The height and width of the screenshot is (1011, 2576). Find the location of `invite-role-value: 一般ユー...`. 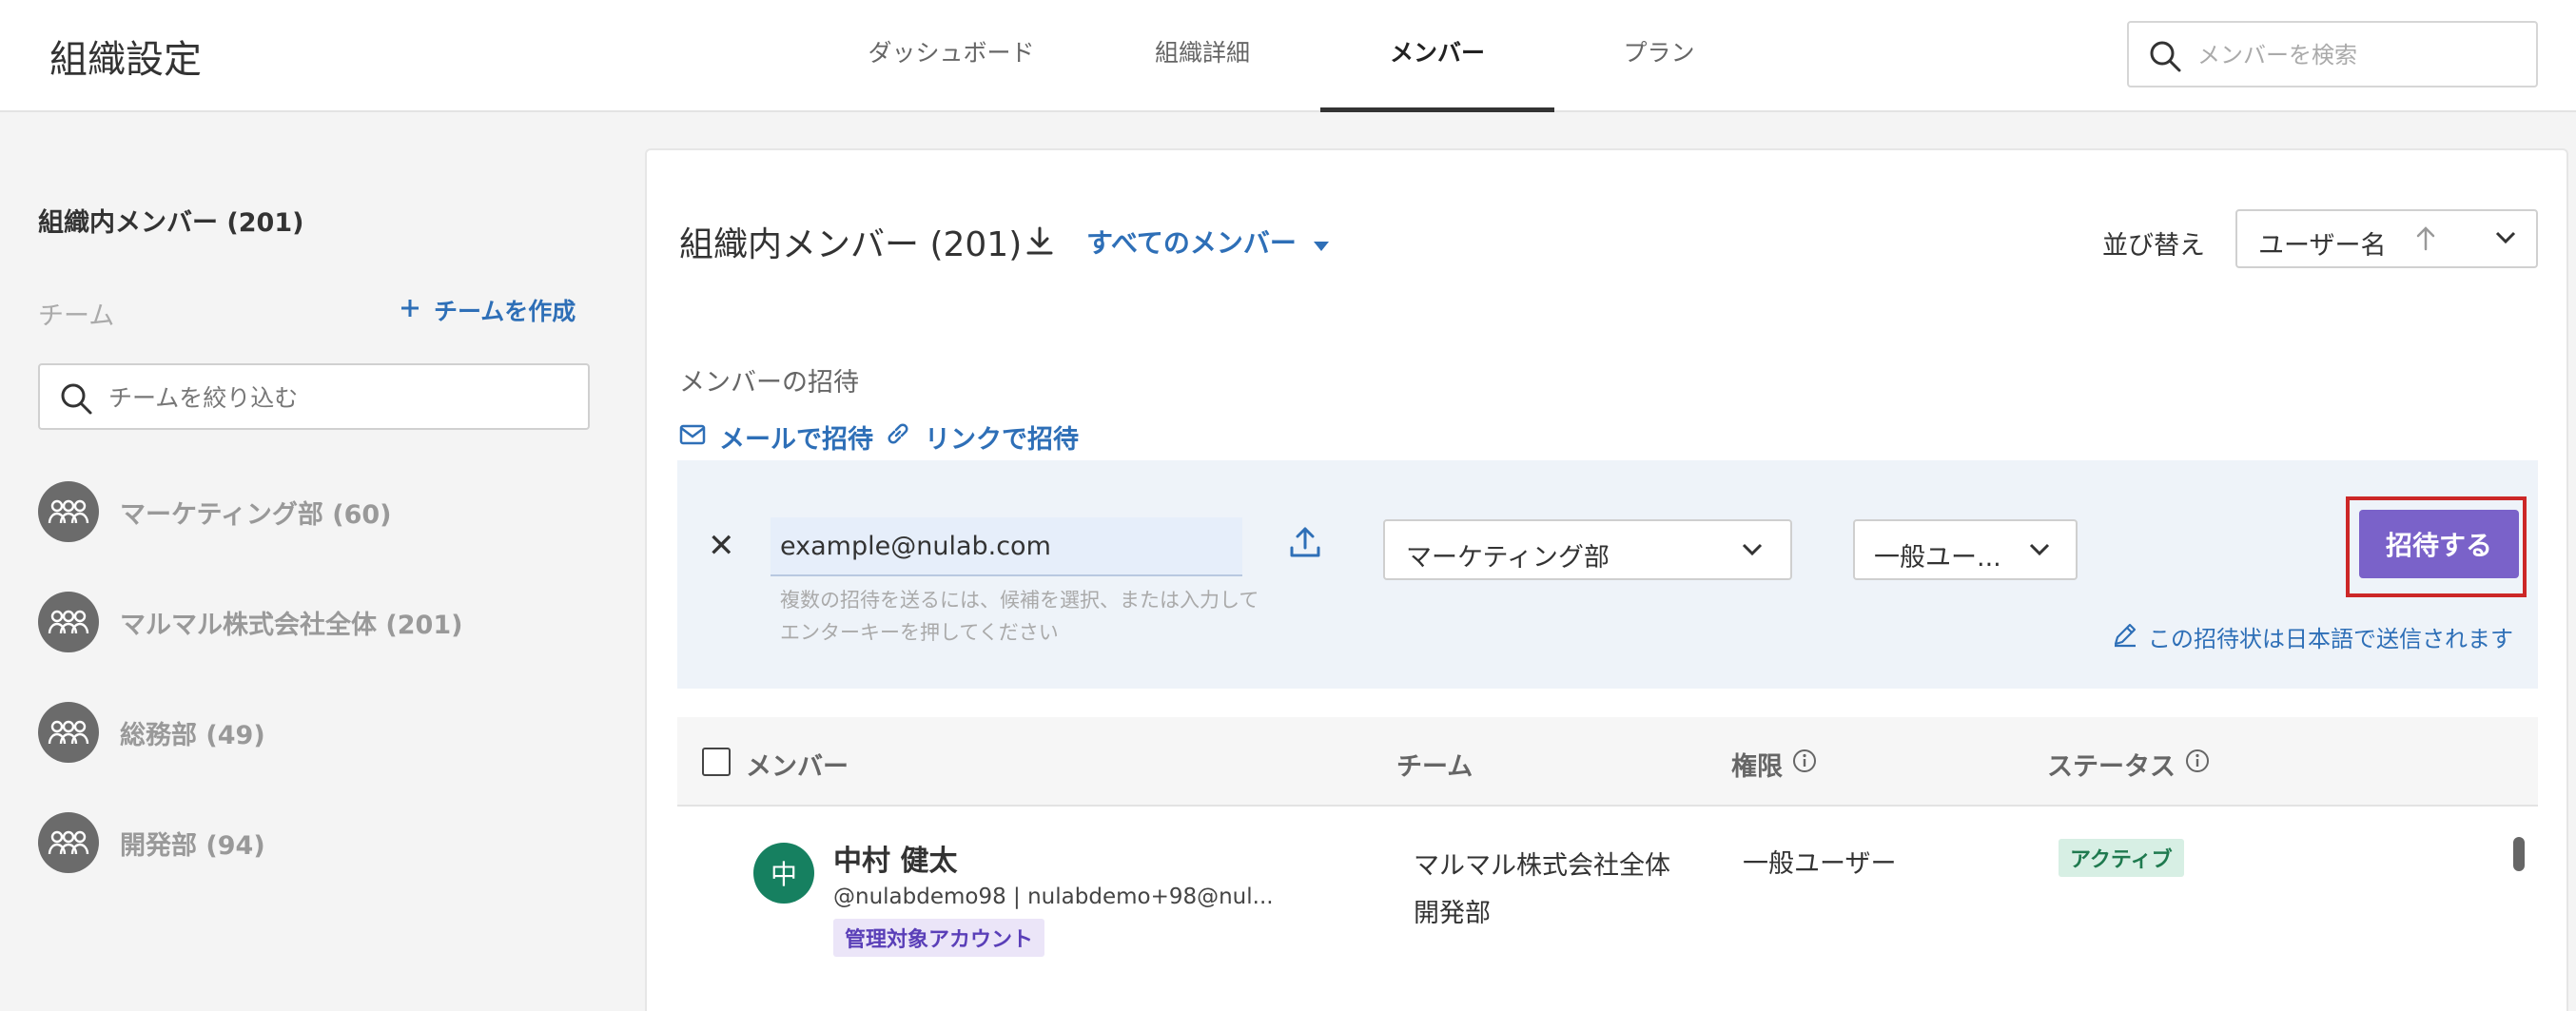

invite-role-value: 一般ユー... is located at coordinates (1938, 558).